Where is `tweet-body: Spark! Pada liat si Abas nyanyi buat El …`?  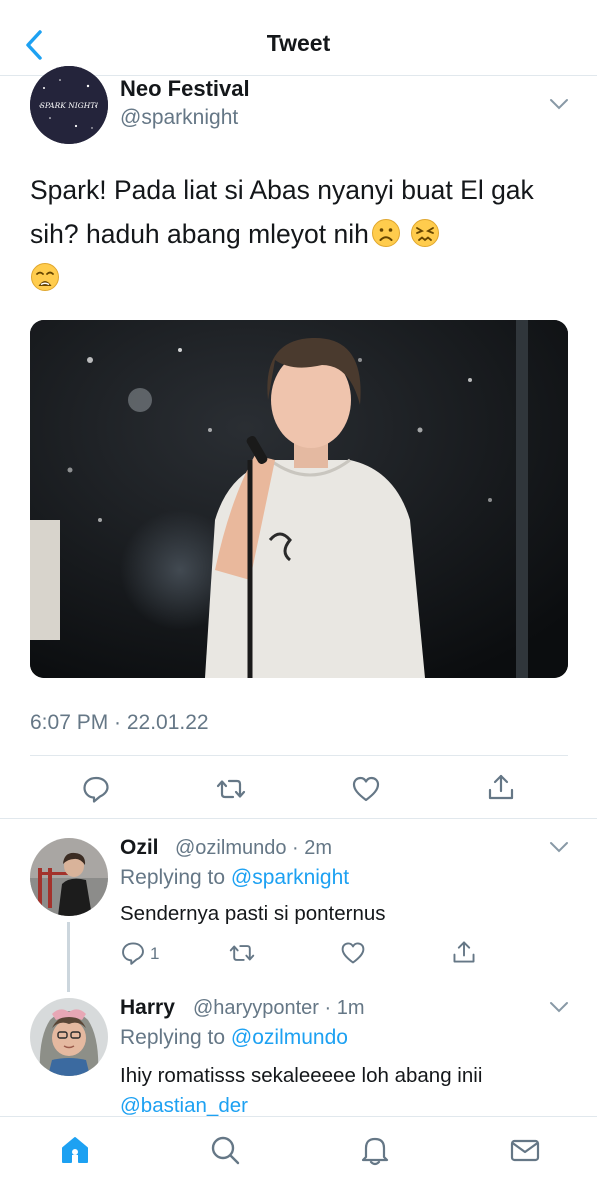 tweet-body: Spark! Pada liat si Abas nyanyi buat El … is located at coordinates (282, 212).